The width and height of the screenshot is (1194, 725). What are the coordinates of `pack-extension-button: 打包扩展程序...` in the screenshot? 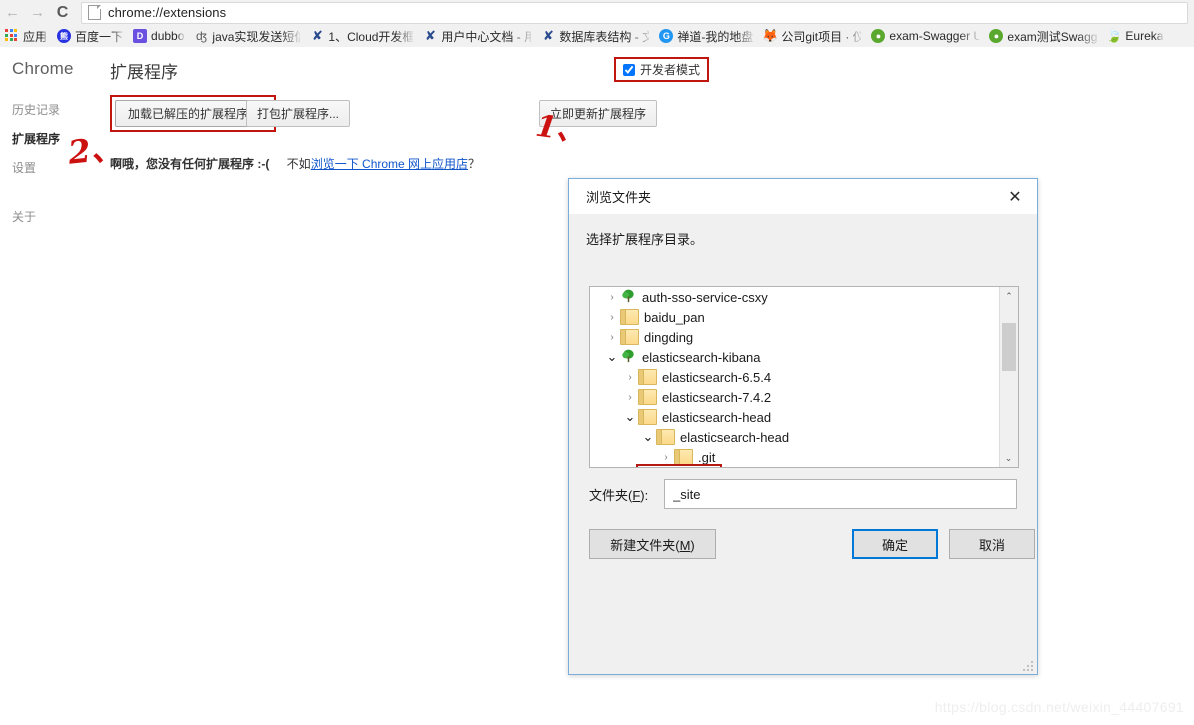 It's located at (298, 113).